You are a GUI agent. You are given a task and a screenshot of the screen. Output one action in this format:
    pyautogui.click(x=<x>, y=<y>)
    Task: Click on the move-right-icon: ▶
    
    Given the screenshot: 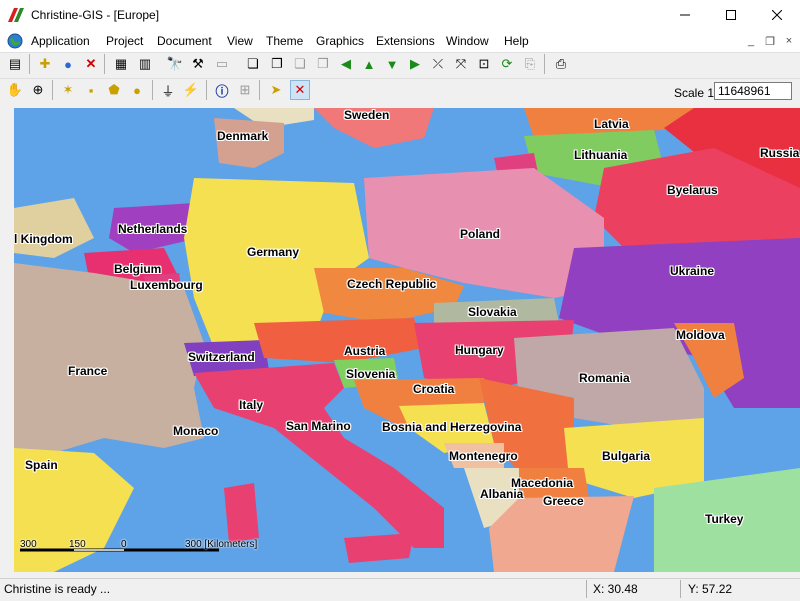 What is the action you would take?
    pyautogui.click(x=415, y=63)
    